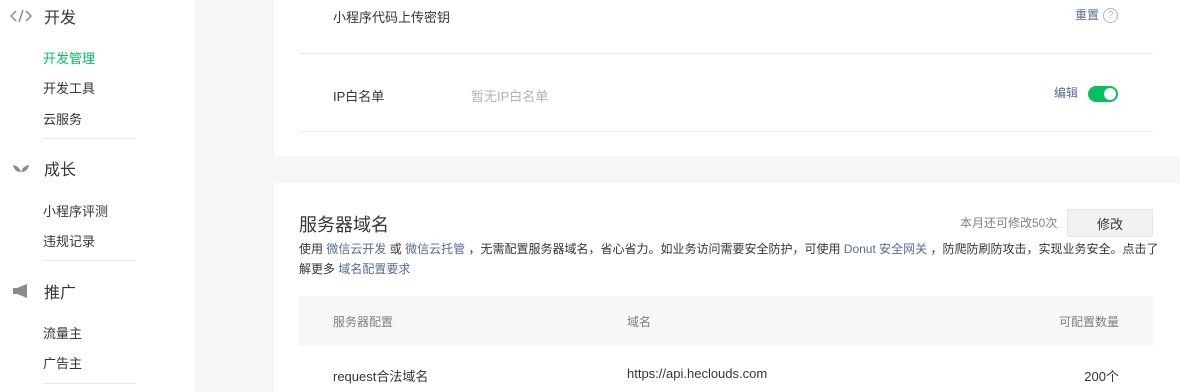 Image resolution: width=1180 pixels, height=392 pixels. Describe the element at coordinates (344, 225) in the screenshot. I see `section-title: 服务器域名` at that location.